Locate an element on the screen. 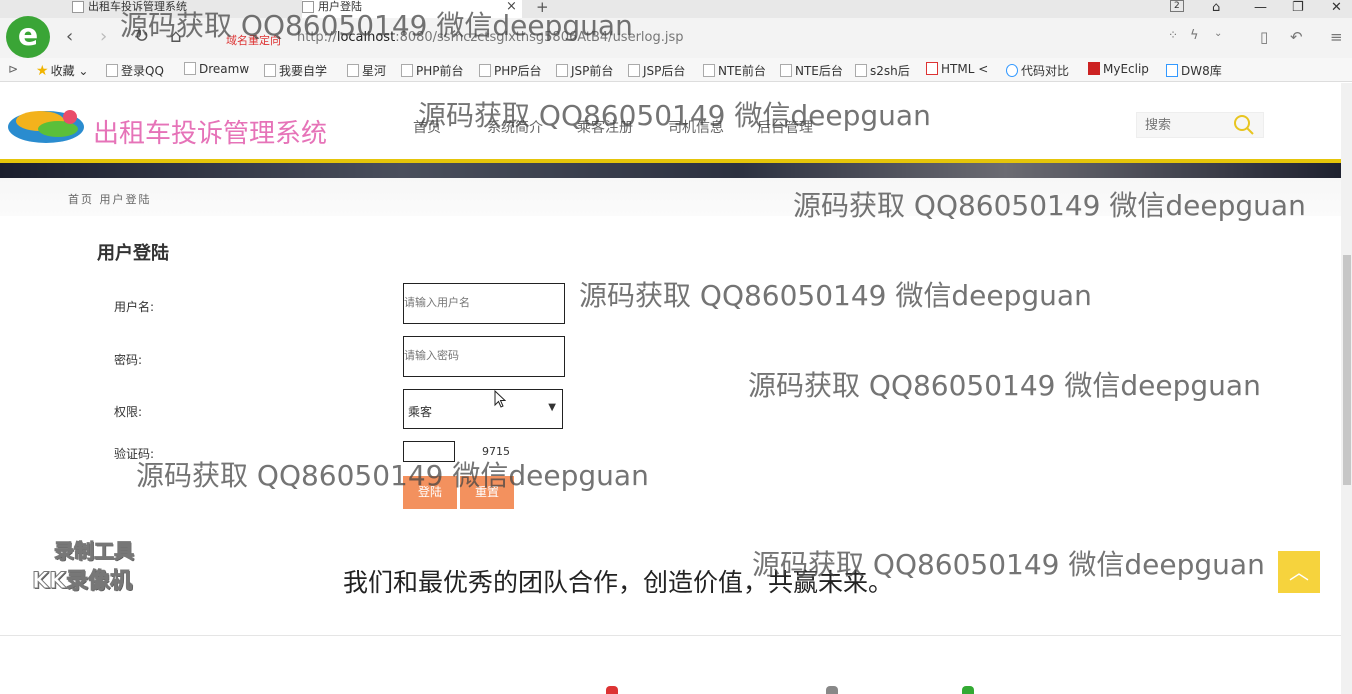 Image resolution: width=1352 pixels, height=694 pixels. undo-icon: ↶ is located at coordinates (1296, 37).